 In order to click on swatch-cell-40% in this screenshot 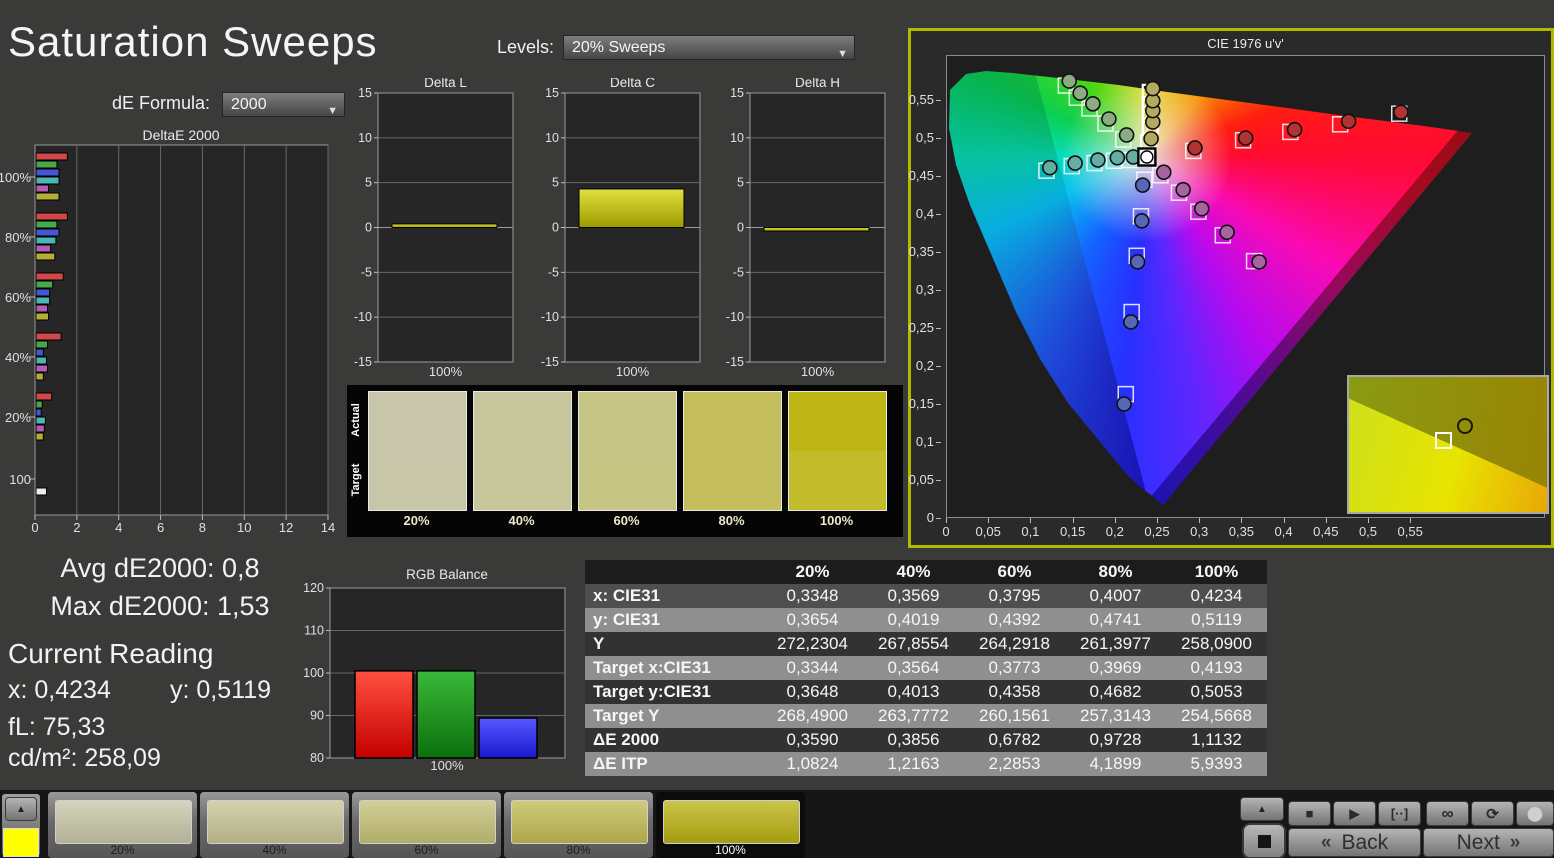, I will do `click(522, 451)`.